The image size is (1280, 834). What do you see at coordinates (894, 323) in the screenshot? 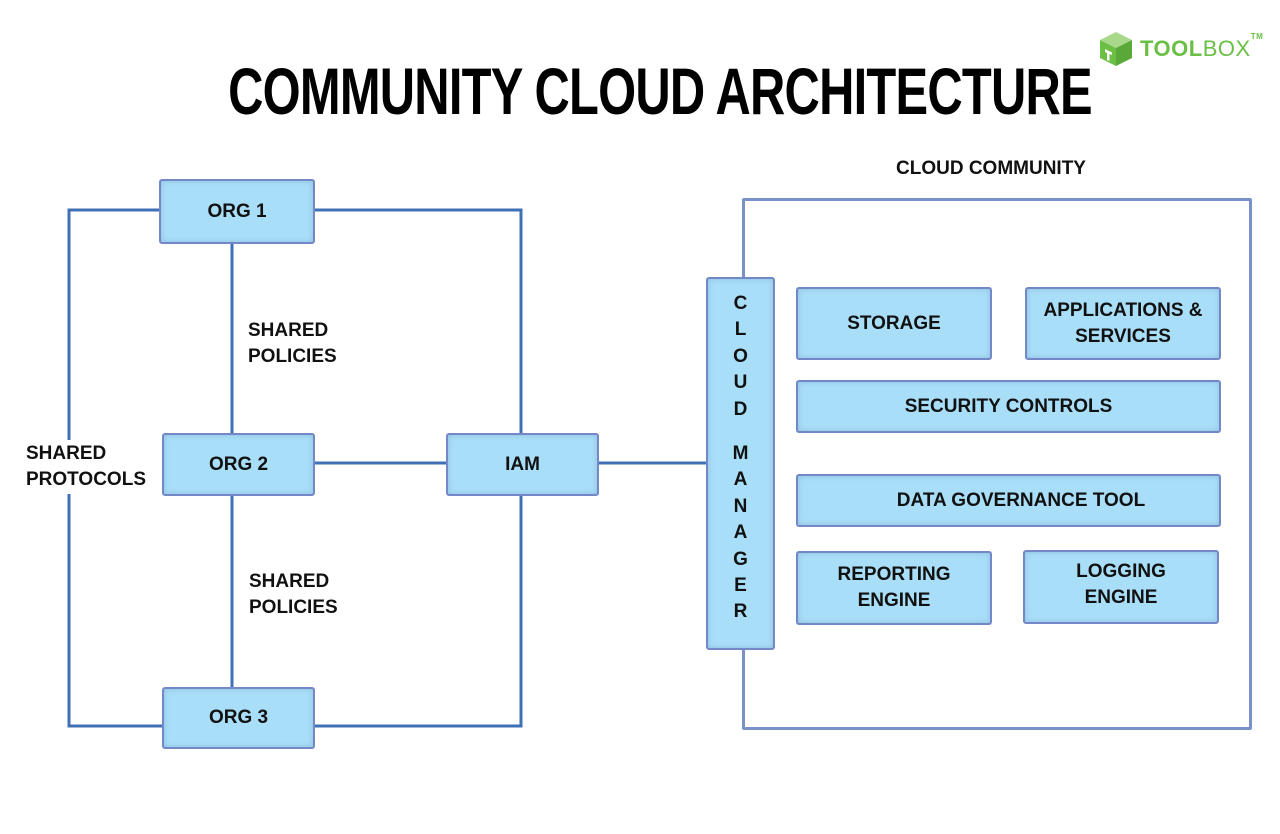
I see `storage-node: STORAGE` at bounding box center [894, 323].